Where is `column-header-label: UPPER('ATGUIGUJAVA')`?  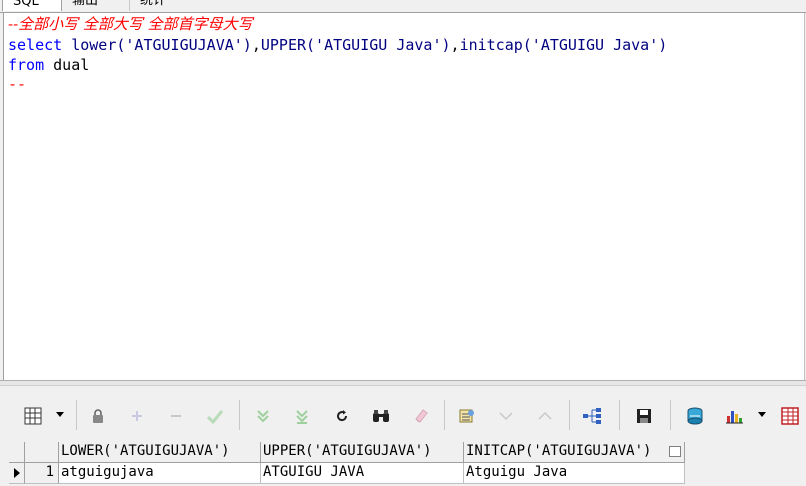
column-header-label: UPPER('ATGUIGUJAVA') is located at coordinates (347, 451).